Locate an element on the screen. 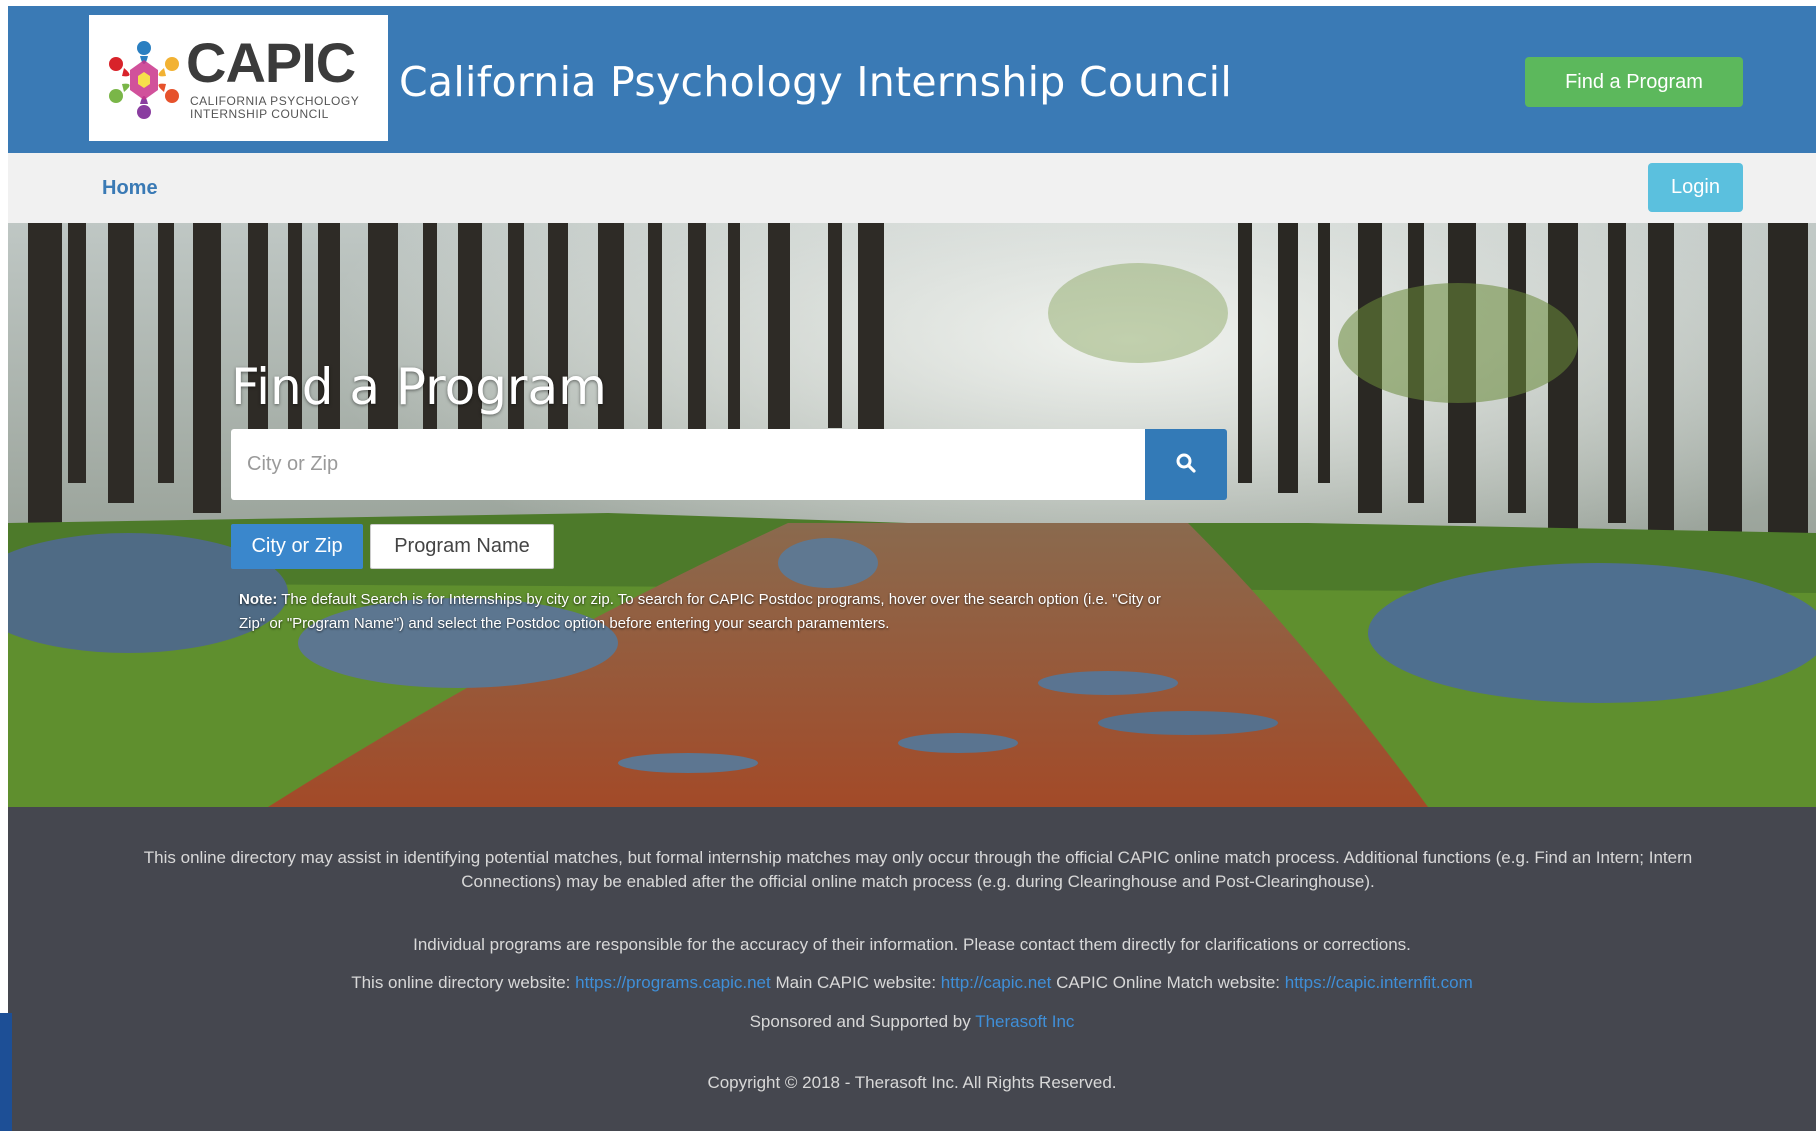 This screenshot has width=1820, height=1131. directory-link: https://programs.capic.net is located at coordinates (673, 982).